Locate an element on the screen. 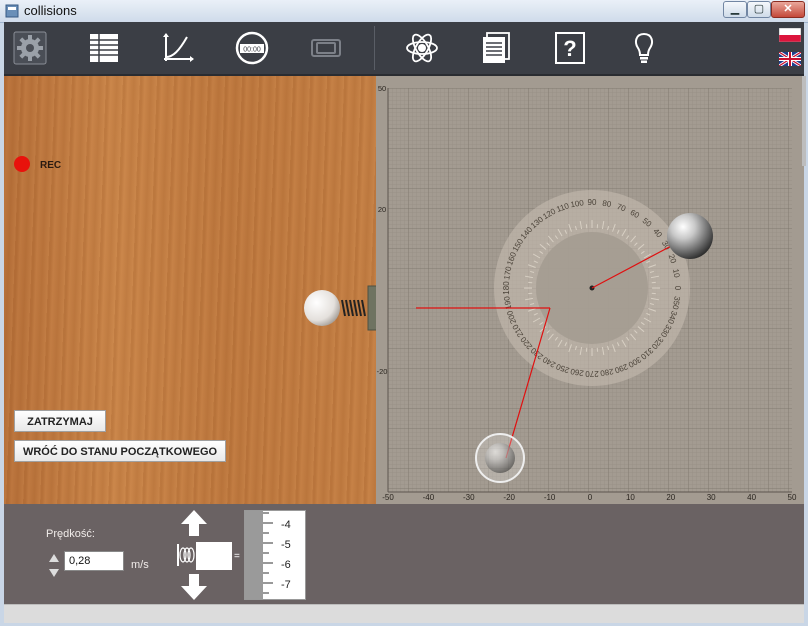  table-icon is located at coordinates (104, 48).